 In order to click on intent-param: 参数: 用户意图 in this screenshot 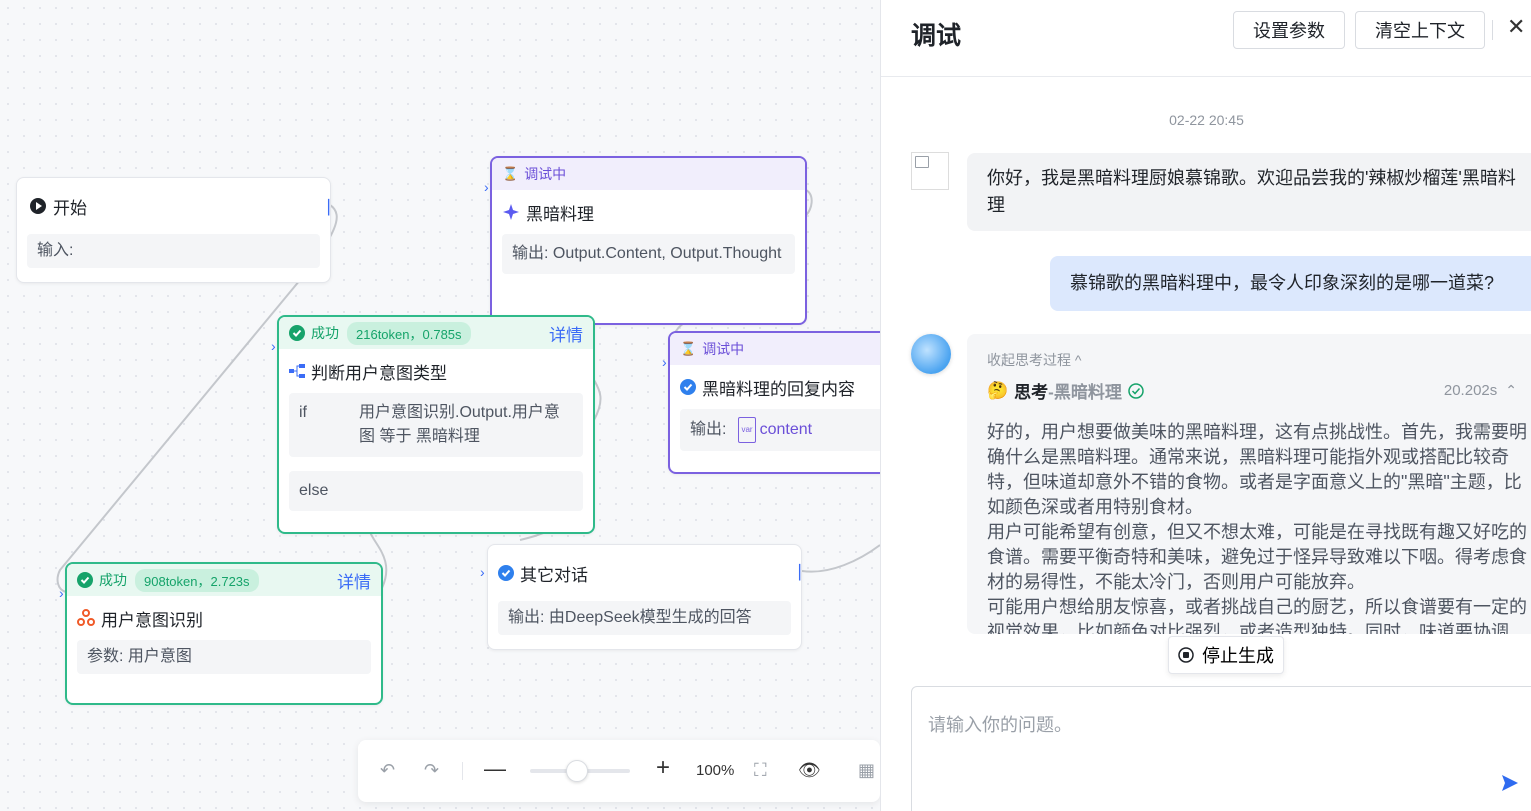, I will do `click(224, 657)`.